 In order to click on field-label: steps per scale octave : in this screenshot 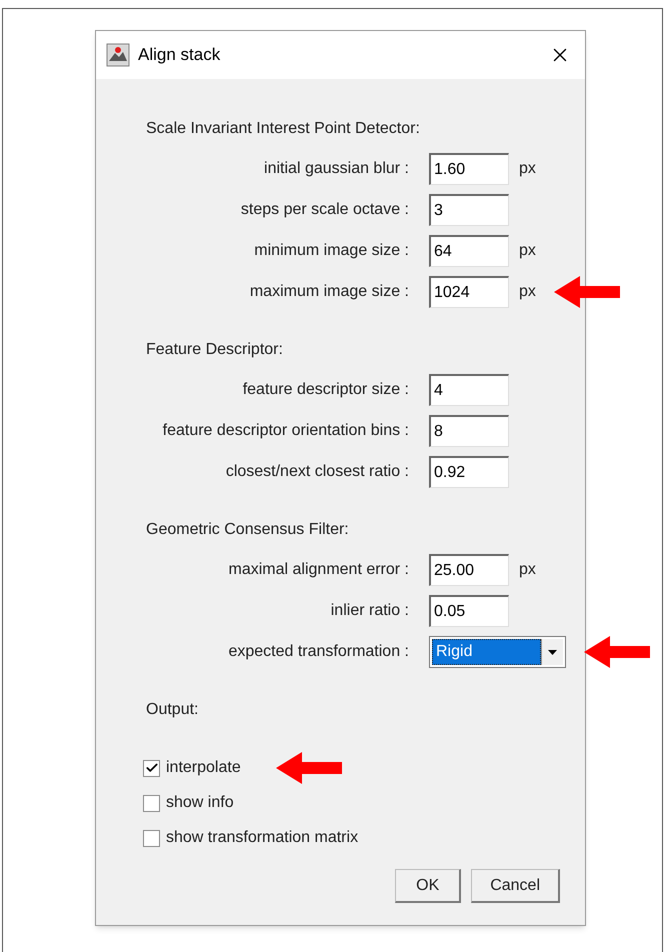, I will do `click(324, 210)`.